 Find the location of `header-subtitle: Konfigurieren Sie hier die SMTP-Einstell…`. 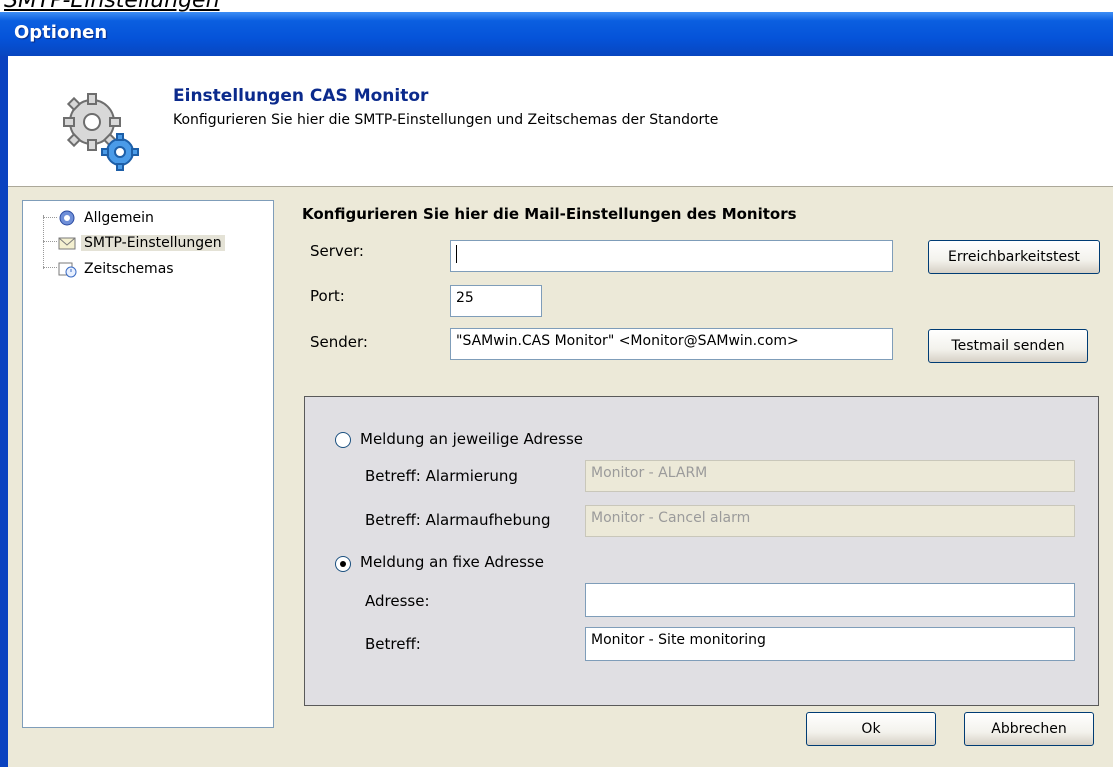

header-subtitle: Konfigurieren Sie hier die SMTP-Einstell… is located at coordinates (446, 120).